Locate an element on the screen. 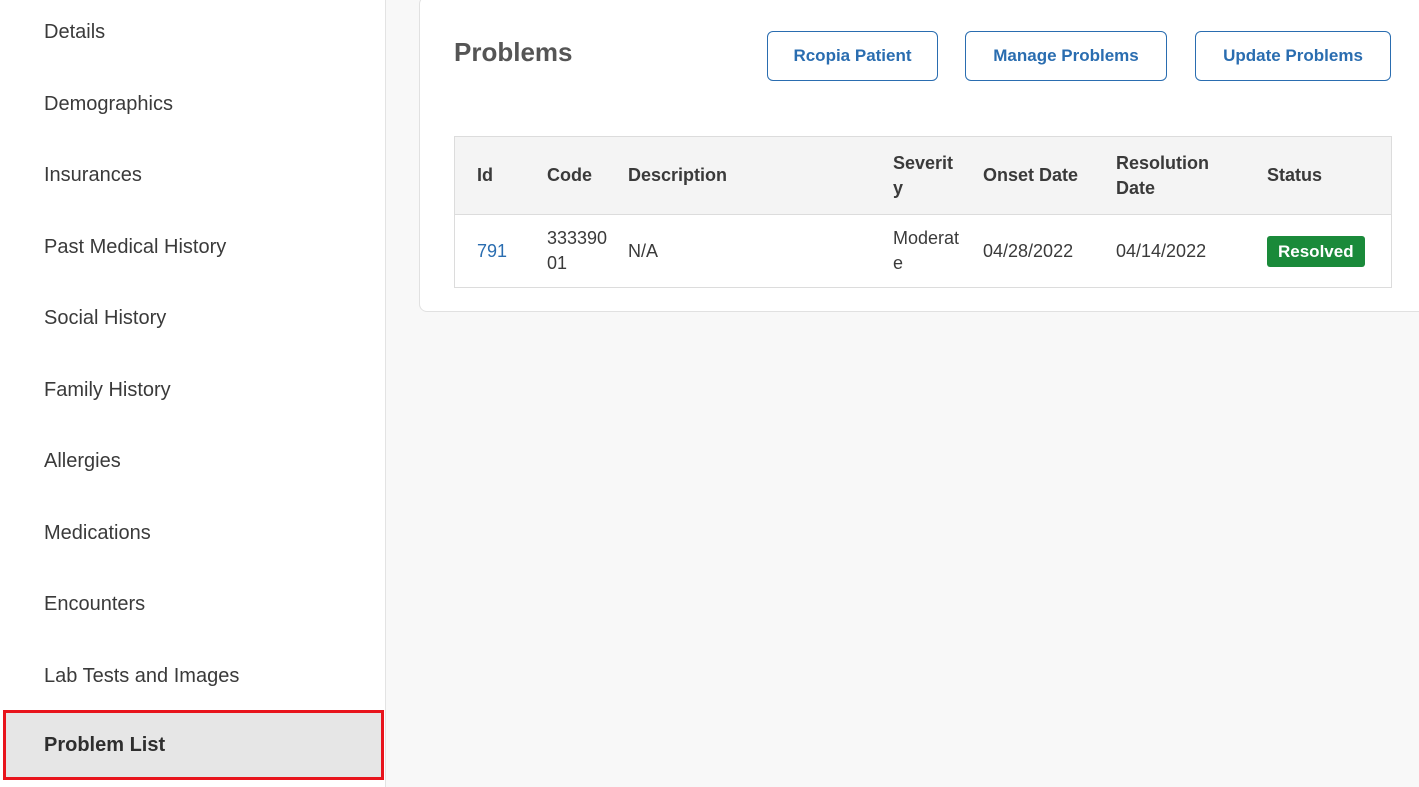 This screenshot has width=1419, height=787. problem-severity: Moderate is located at coordinates (926, 250).